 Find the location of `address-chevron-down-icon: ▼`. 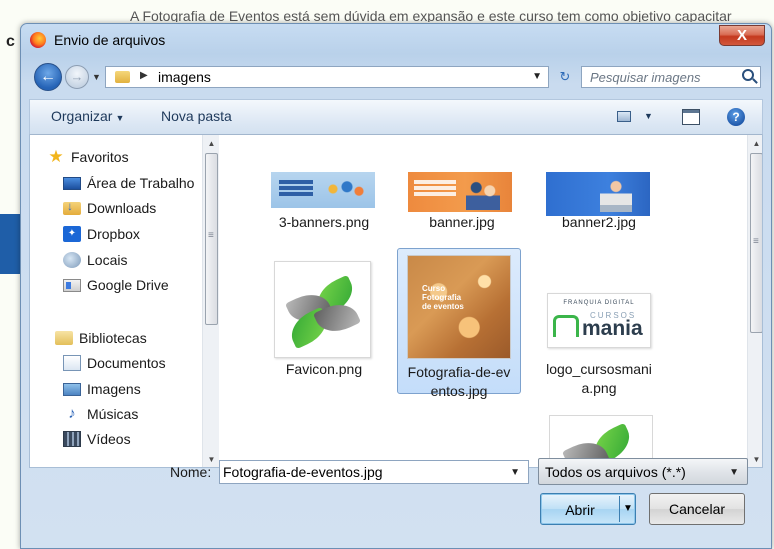

address-chevron-down-icon: ▼ is located at coordinates (537, 76).